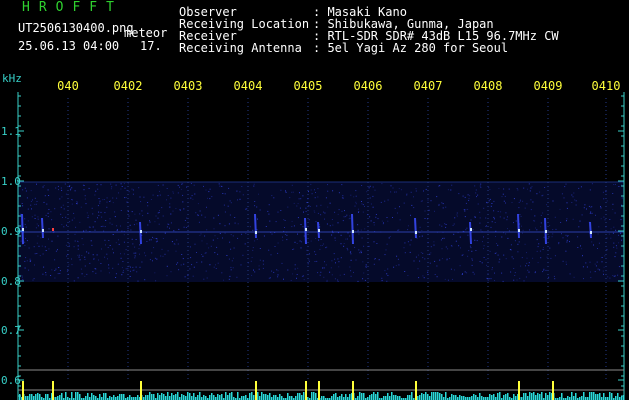  Describe the element at coordinates (12, 78) in the screenshot. I see `y-unit-label: kHz` at that location.